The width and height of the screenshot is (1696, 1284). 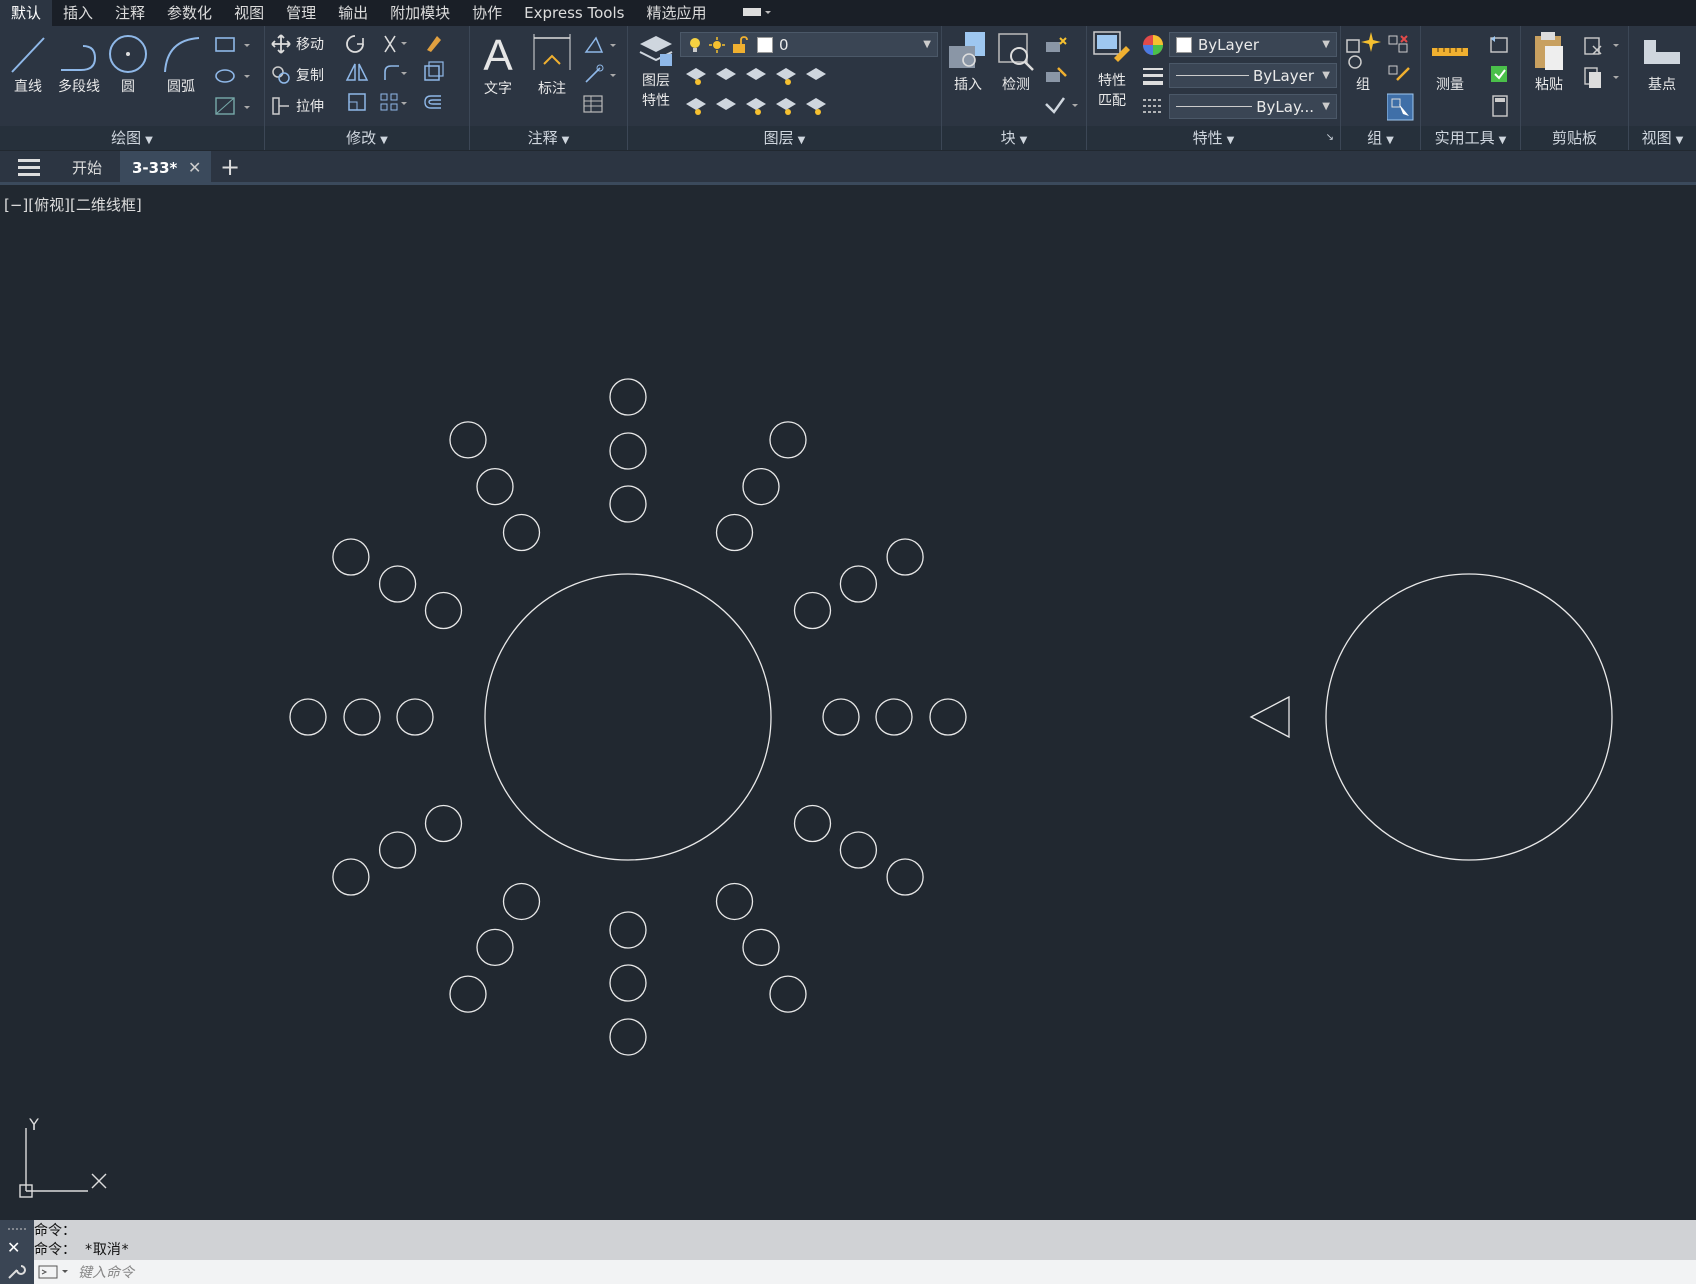 What do you see at coordinates (79, 64) in the screenshot?
I see `polyline-tool: 多段线` at bounding box center [79, 64].